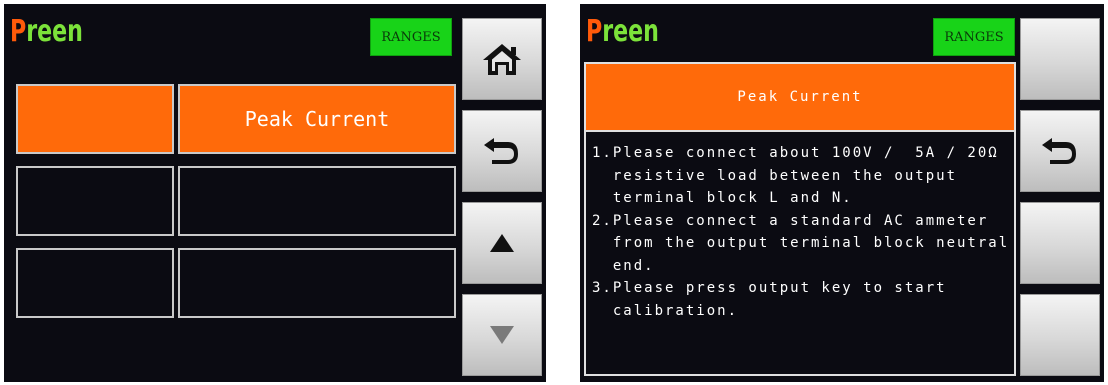  I want to click on instruction-line: terminal block L and N., so click(722, 198).